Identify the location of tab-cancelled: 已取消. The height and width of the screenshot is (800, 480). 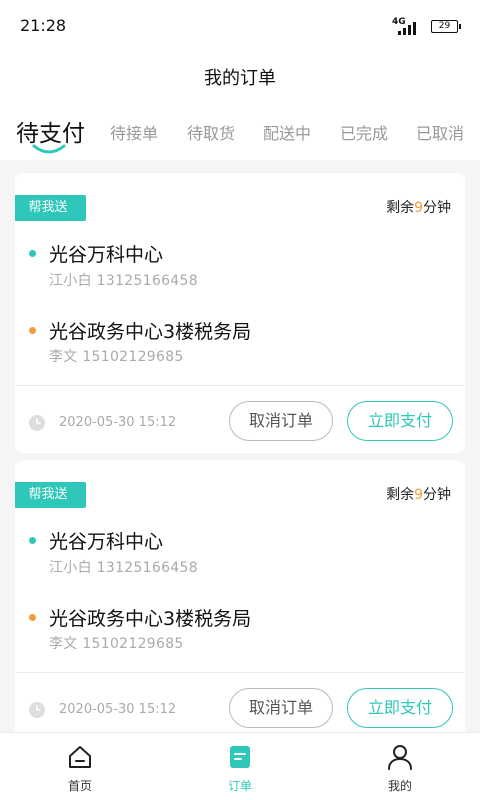
(440, 132).